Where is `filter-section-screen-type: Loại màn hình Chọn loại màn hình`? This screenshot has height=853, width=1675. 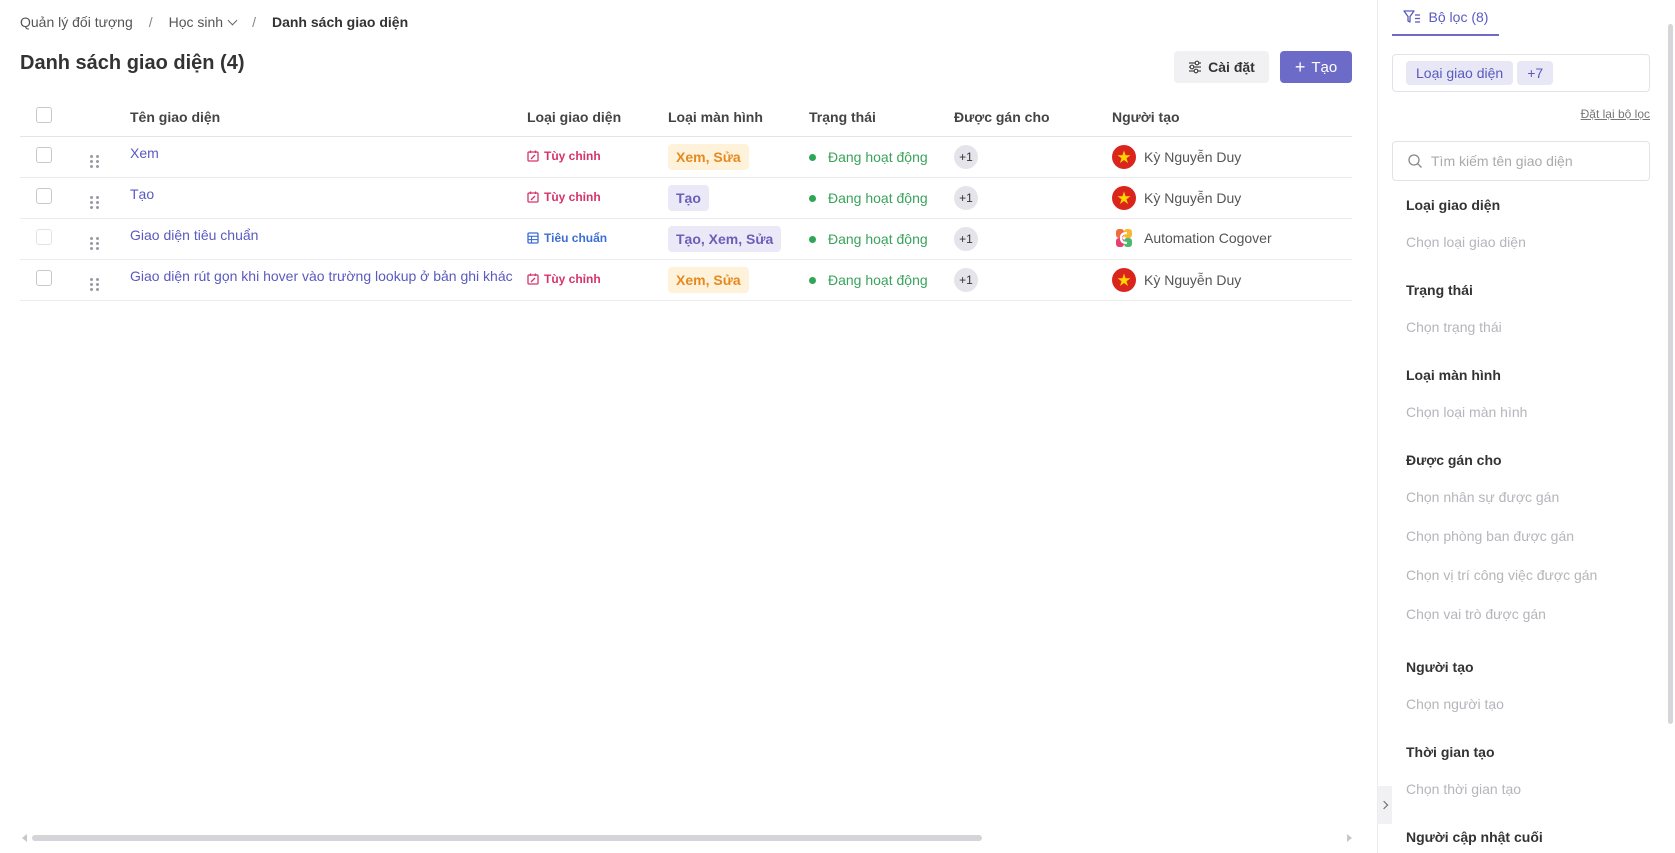 filter-section-screen-type: Loại màn hình Chọn loại màn hình is located at coordinates (1466, 393).